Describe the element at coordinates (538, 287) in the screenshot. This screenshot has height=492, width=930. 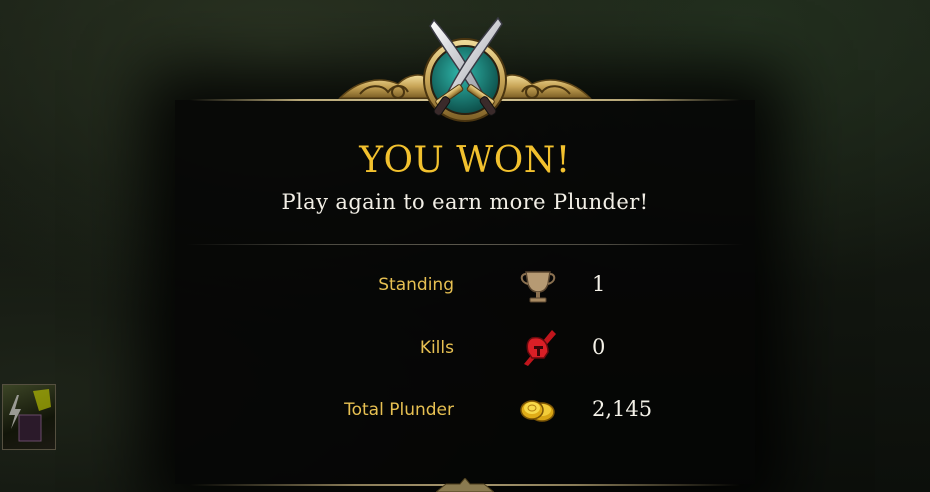
I see `trophy-icon` at that location.